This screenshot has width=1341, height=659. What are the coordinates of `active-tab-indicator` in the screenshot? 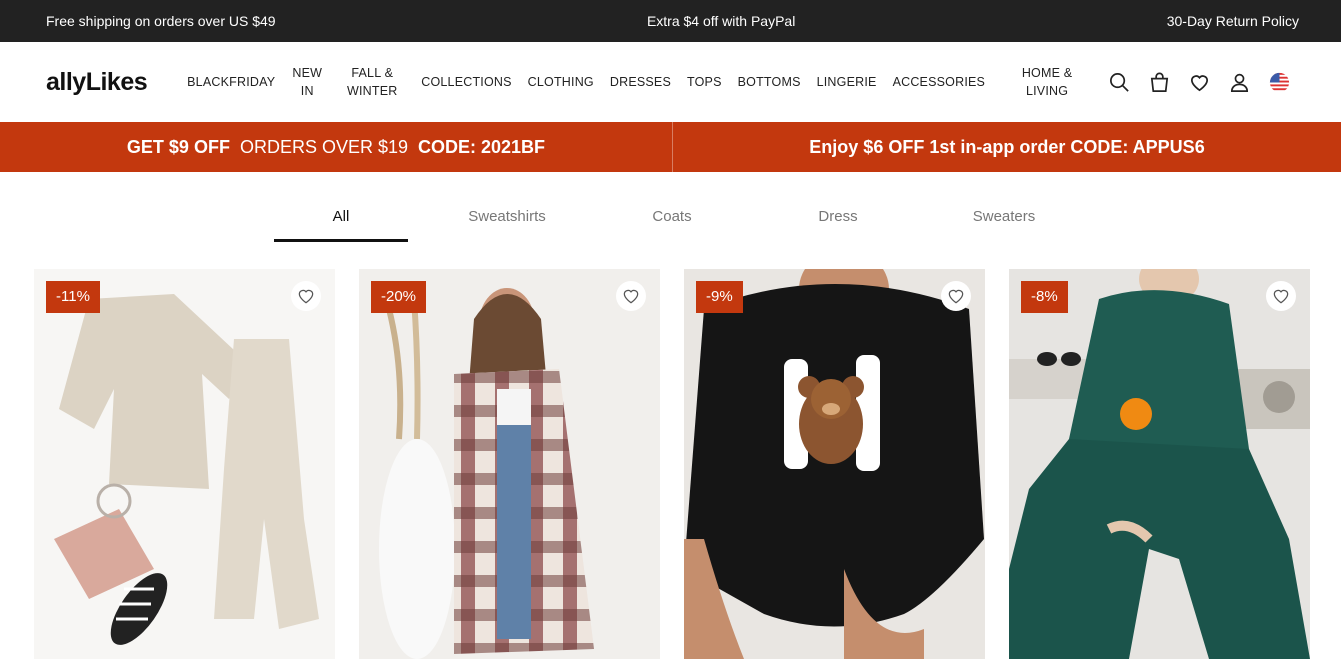 It's located at (341, 240).